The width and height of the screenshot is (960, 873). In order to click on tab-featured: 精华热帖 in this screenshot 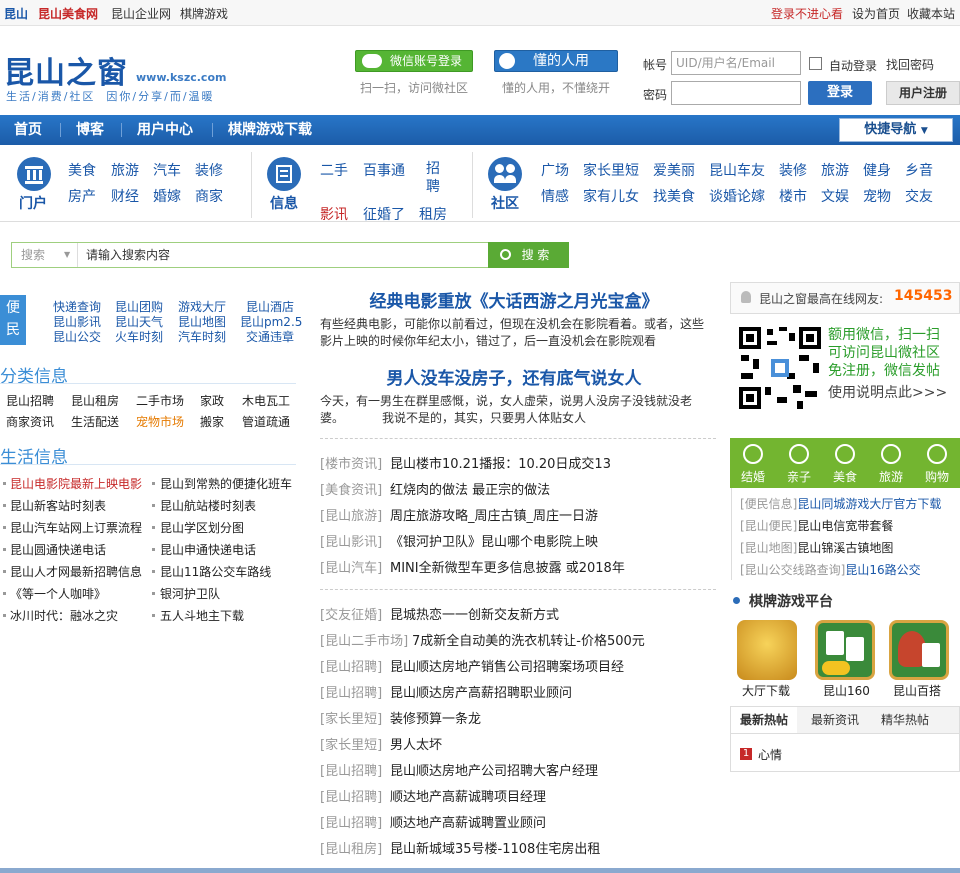, I will do `click(905, 720)`.